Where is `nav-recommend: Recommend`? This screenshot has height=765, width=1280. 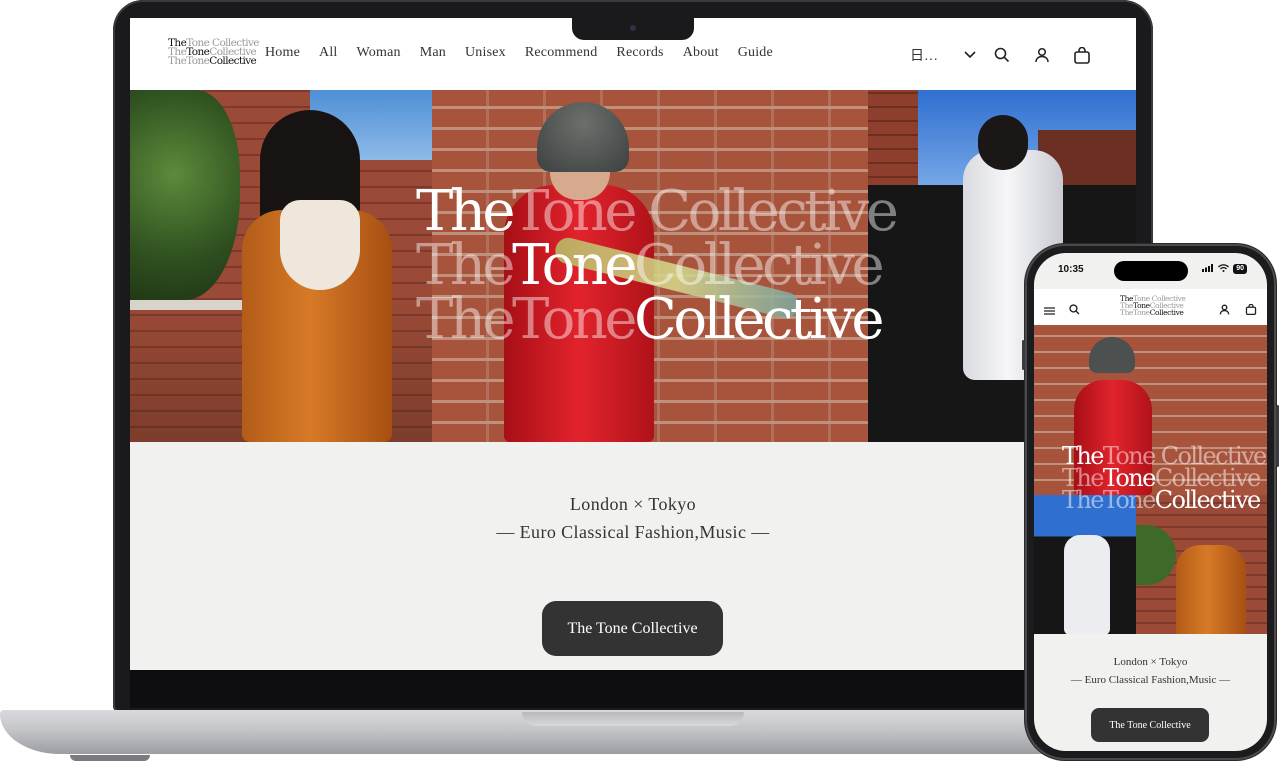 nav-recommend: Recommend is located at coordinates (561, 53).